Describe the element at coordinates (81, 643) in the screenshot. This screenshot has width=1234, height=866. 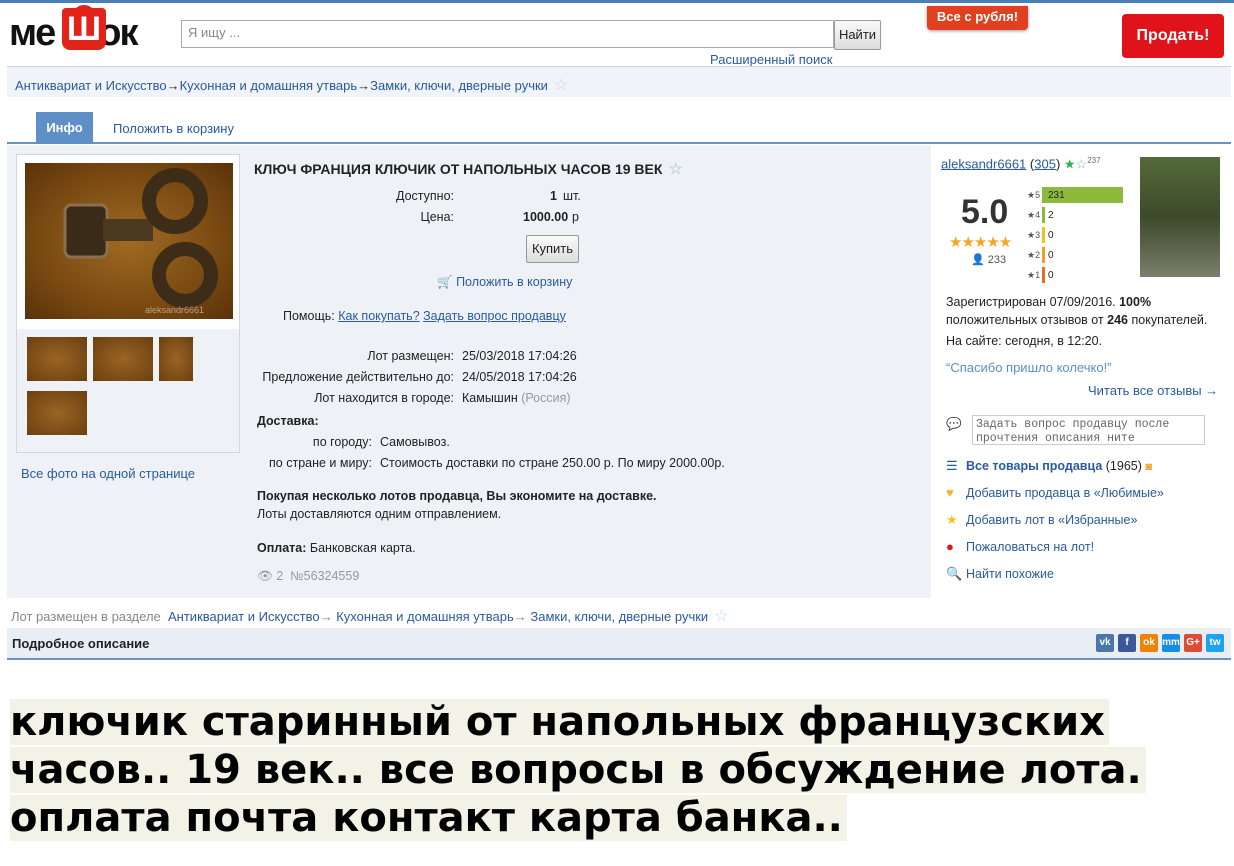
I see `description-title: Подробное описание` at that location.